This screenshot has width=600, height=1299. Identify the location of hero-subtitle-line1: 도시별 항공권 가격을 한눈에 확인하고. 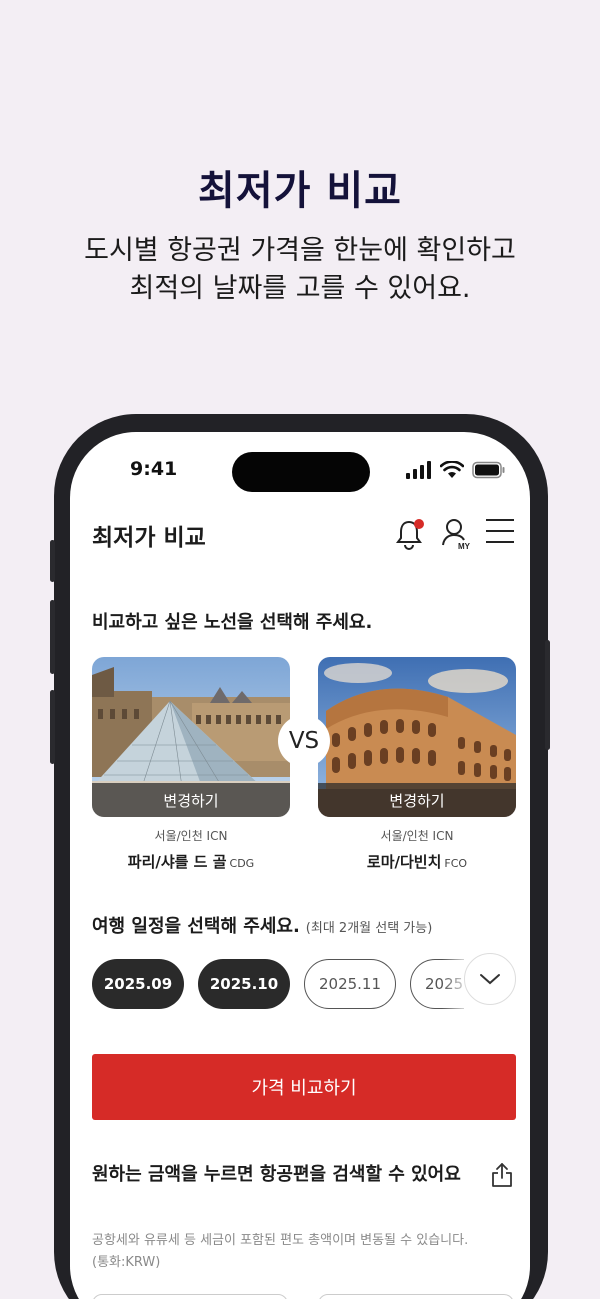
(300, 250).